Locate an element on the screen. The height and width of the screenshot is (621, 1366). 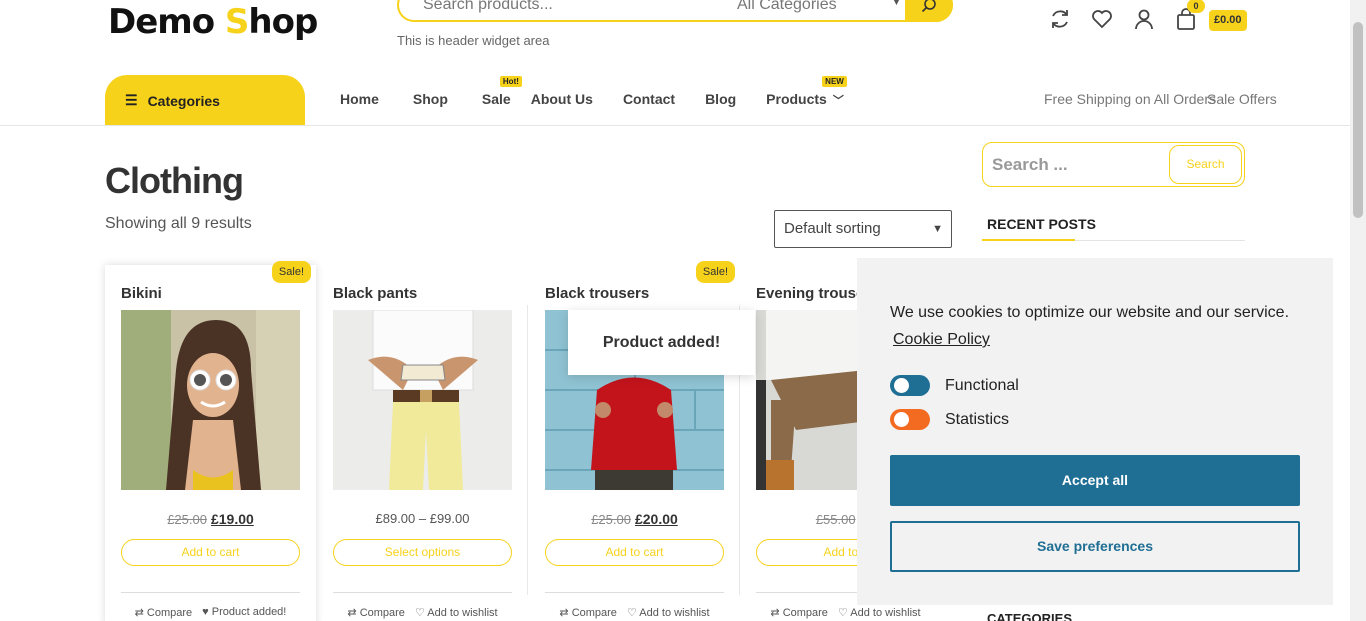
menu-icon: ☰ is located at coordinates (131, 100).